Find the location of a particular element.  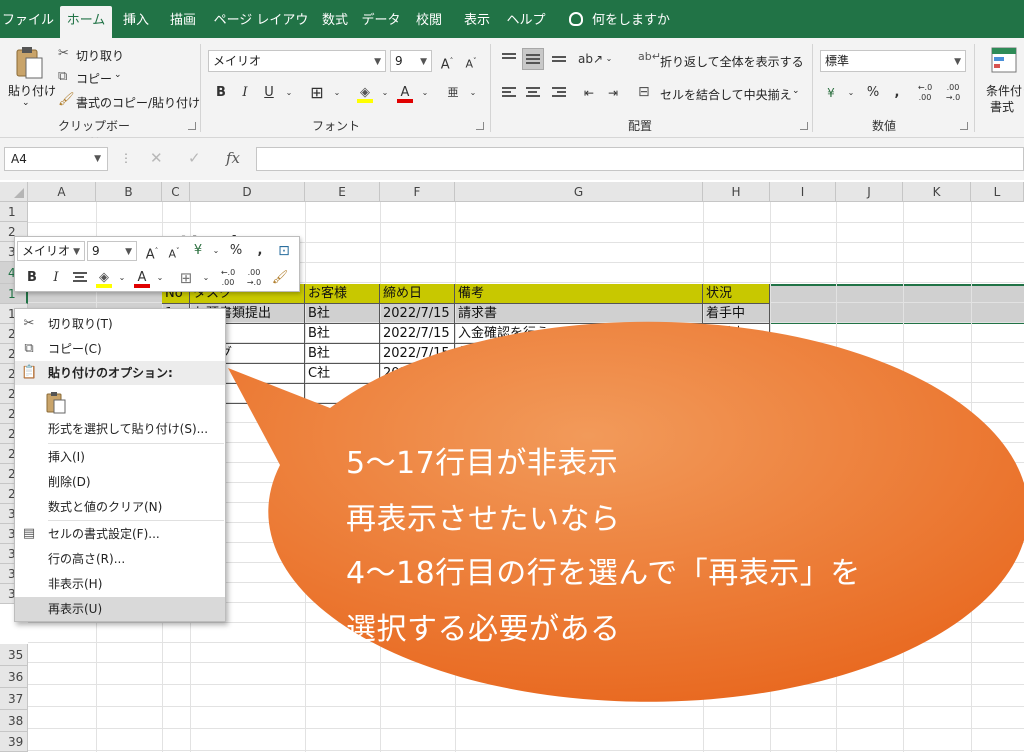

borders-icon: ⊞ is located at coordinates (317, 93).